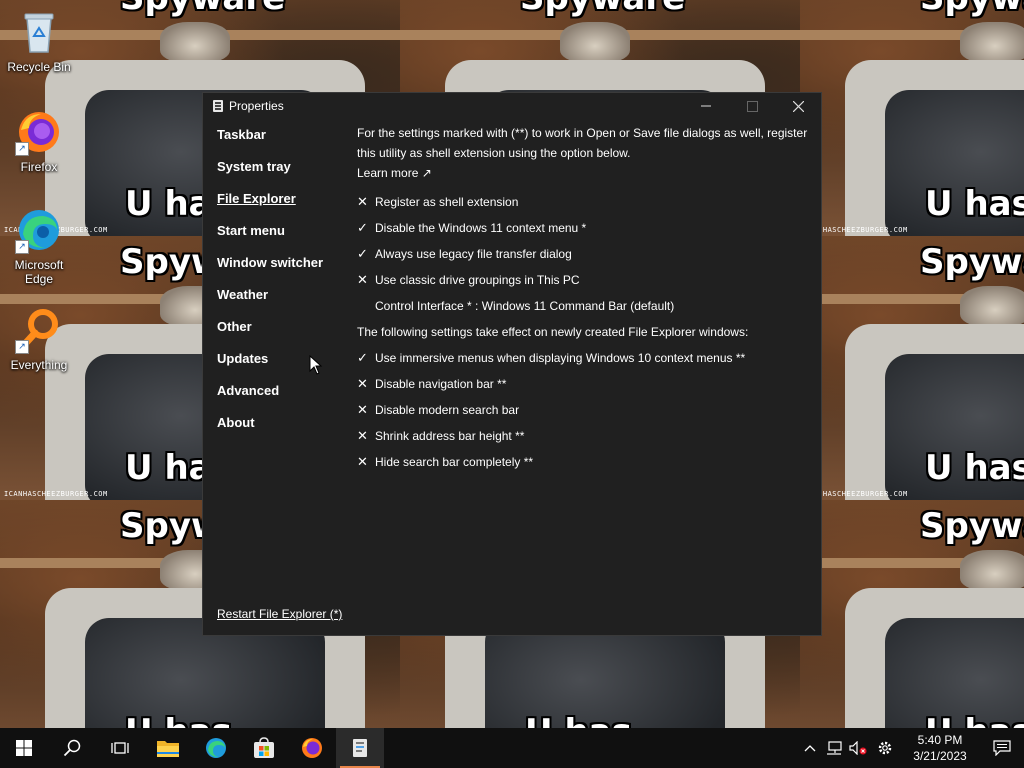 This screenshot has height=768, width=1024. What do you see at coordinates (282, 267) in the screenshot?
I see `nav-item-window-switcher: Window switcher` at bounding box center [282, 267].